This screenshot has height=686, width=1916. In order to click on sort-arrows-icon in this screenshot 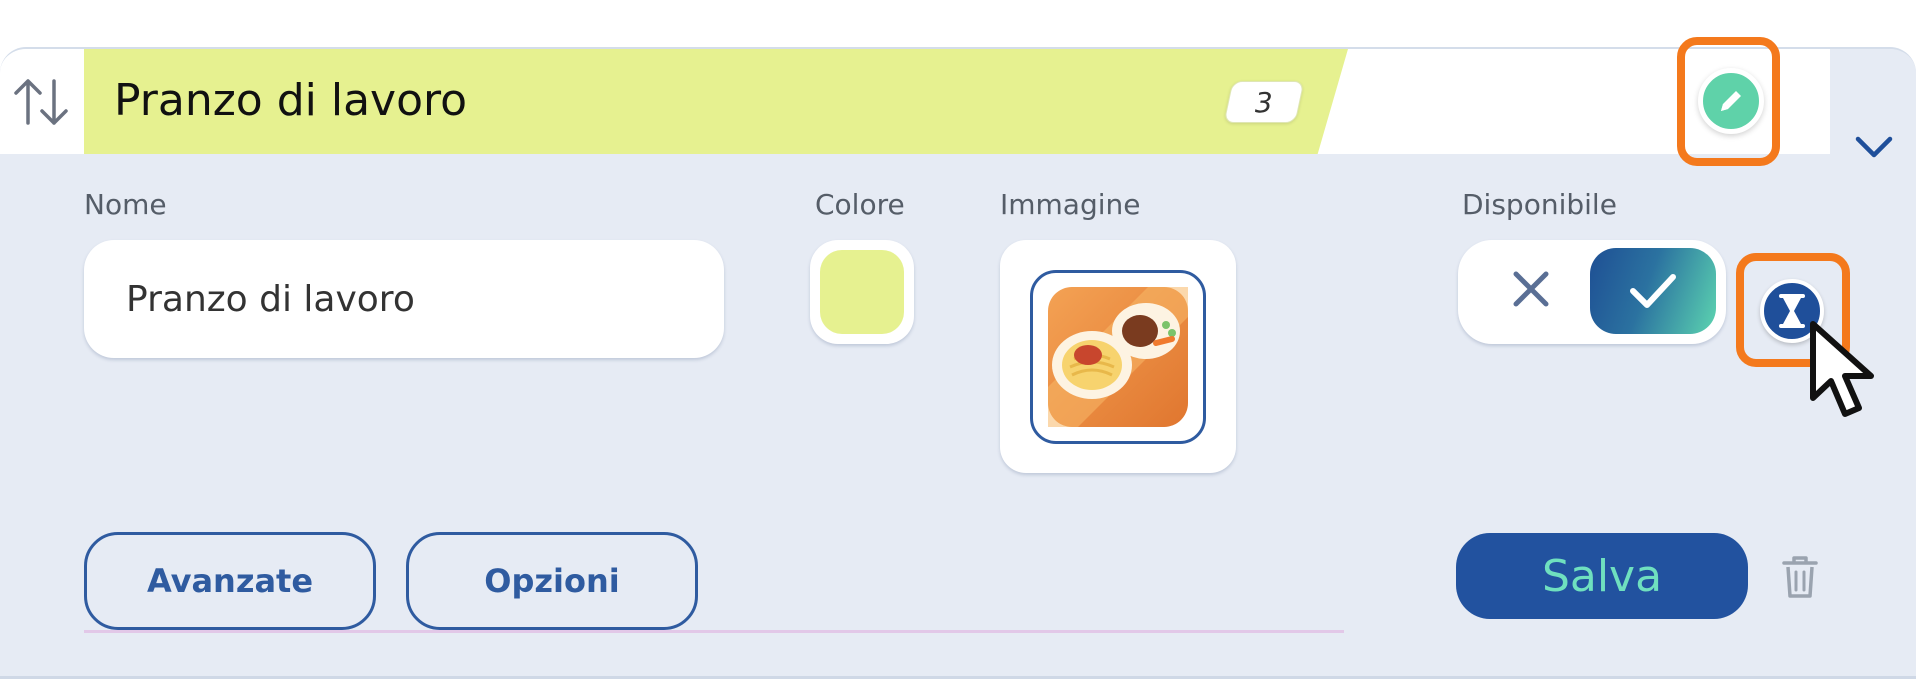, I will do `click(42, 101)`.